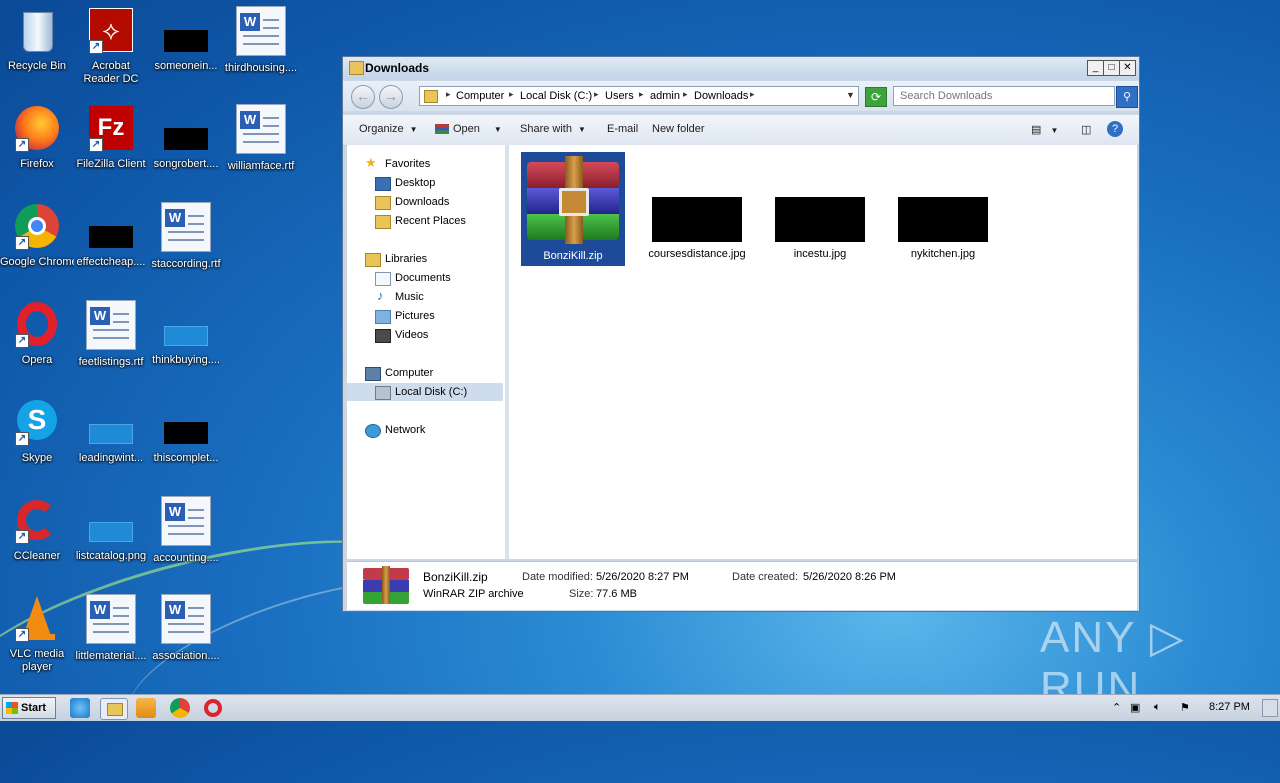  I want to click on desktop-icon-skype: S ↗ Skype, so click(37, 431).